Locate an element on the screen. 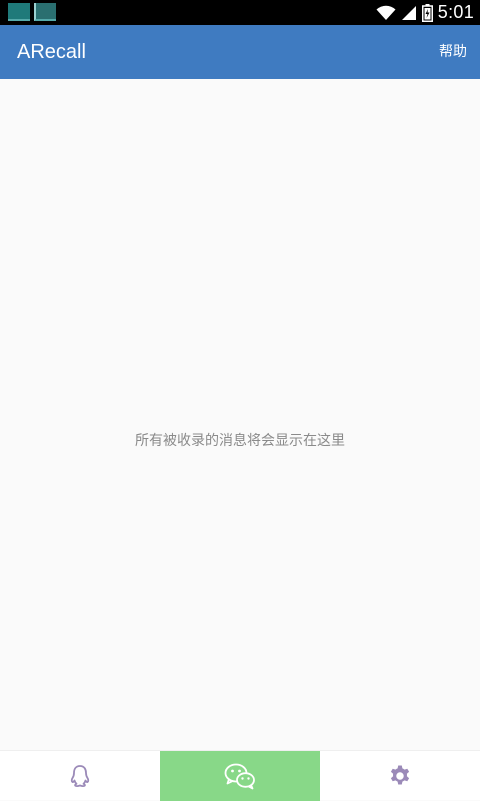 This screenshot has width=480, height=801. help-button: 帮助 is located at coordinates (453, 52).